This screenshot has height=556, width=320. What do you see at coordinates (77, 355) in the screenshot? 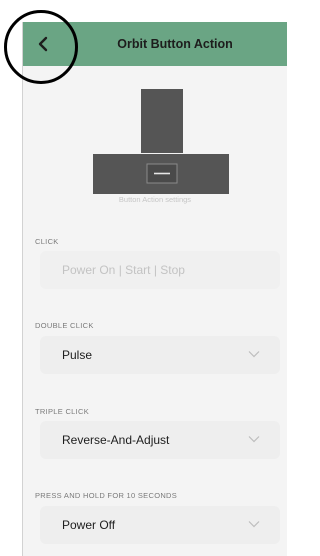
I see `double-click-value: Pulse` at bounding box center [77, 355].